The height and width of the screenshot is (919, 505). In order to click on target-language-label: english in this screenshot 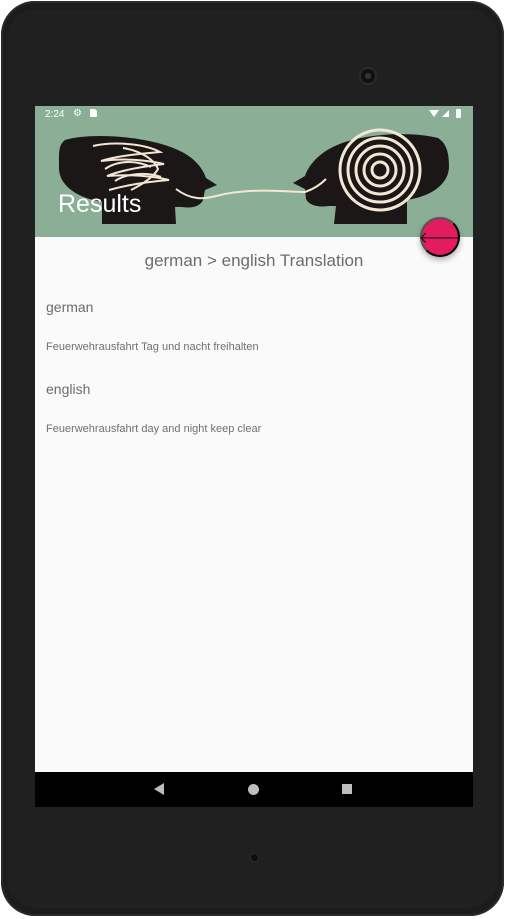, I will do `click(68, 389)`.